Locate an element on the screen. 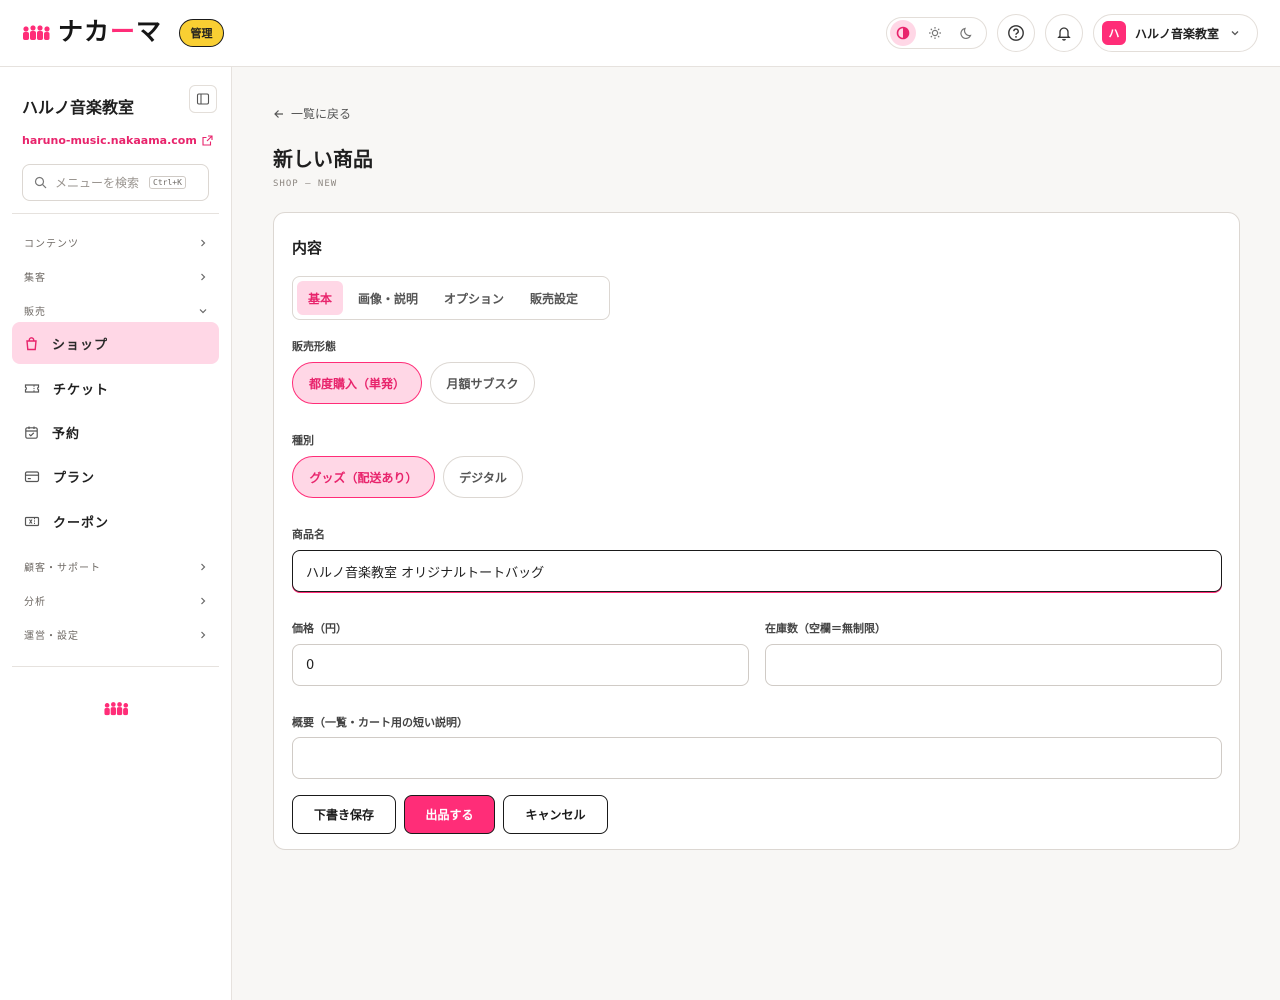 Image resolution: width=1280 pixels, height=1000 pixels. summary-label: 概要（一覧・カート用の短い説明） is located at coordinates (380, 722).